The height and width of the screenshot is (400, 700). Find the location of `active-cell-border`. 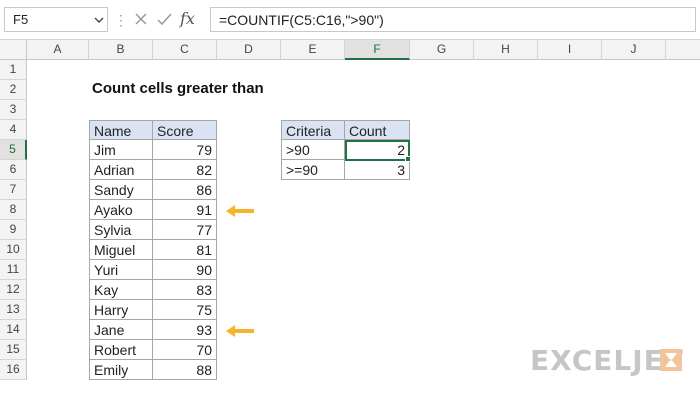

active-cell-border is located at coordinates (377, 150).